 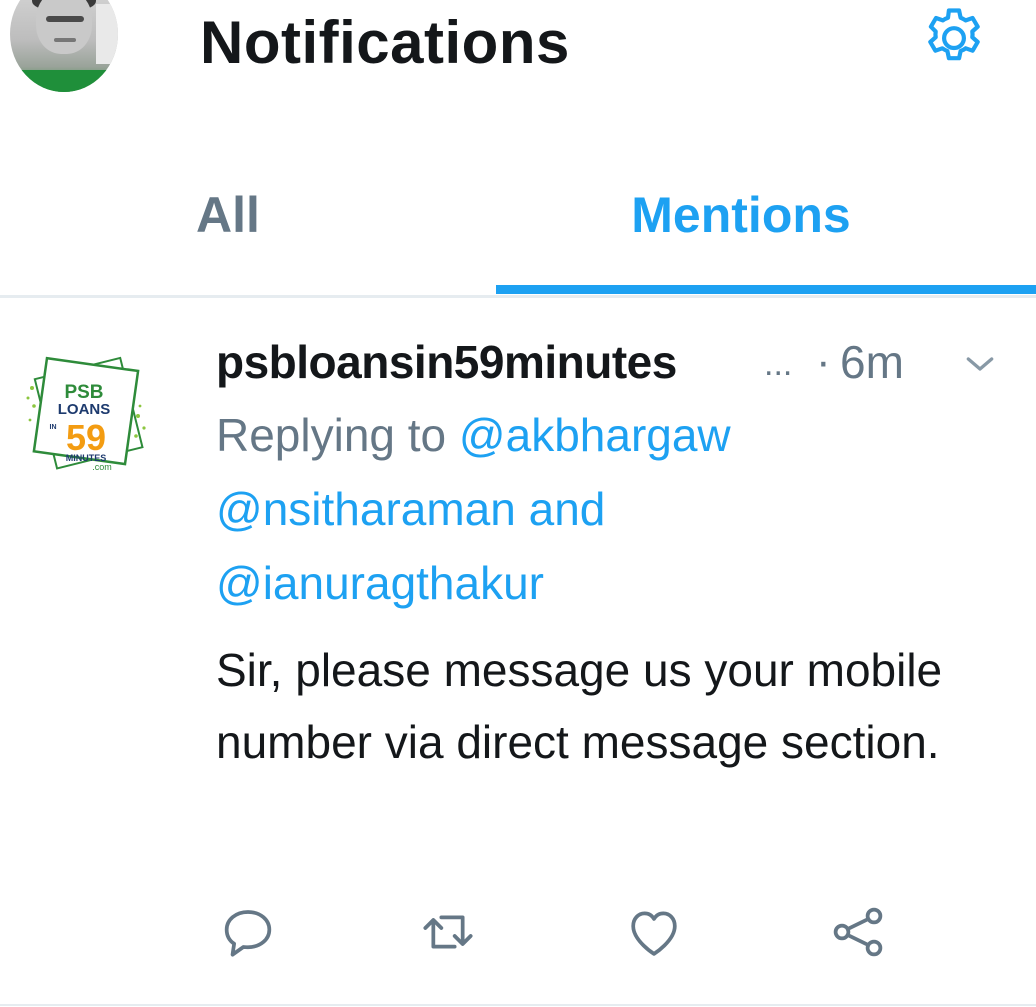 I want to click on chevron-down-icon, so click(x=980, y=364).